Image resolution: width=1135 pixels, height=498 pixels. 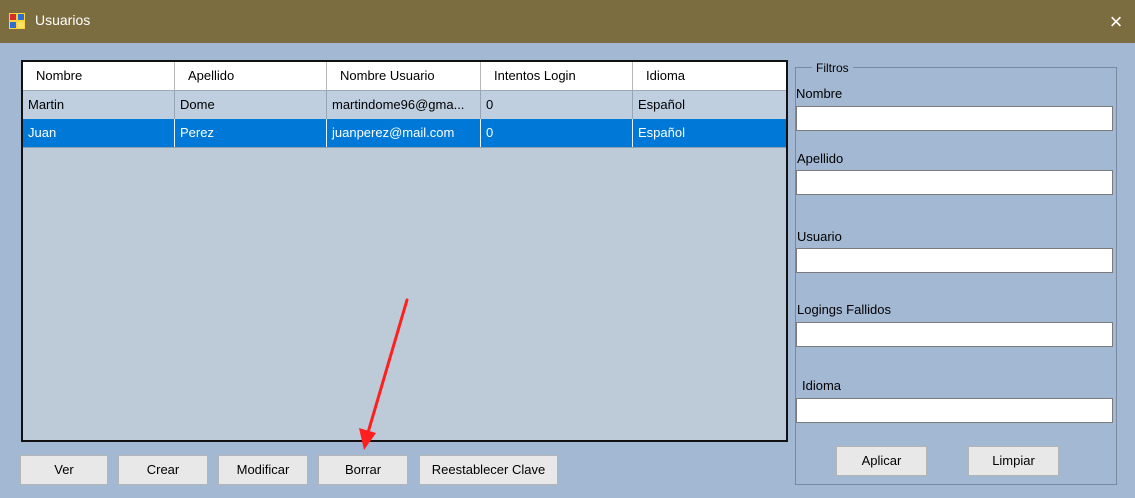 I want to click on cell-nombre-usuario: juanperez@mail.com, so click(x=404, y=133).